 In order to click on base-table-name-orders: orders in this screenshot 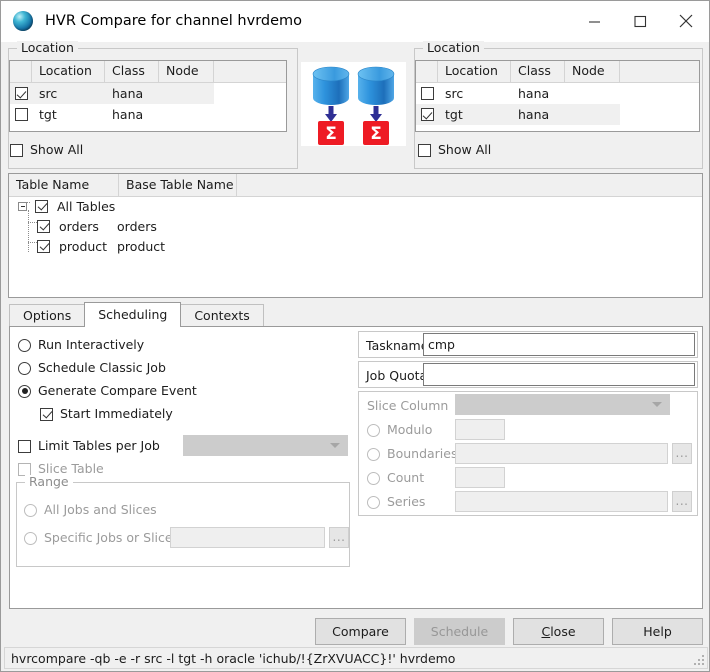, I will do `click(137, 226)`.